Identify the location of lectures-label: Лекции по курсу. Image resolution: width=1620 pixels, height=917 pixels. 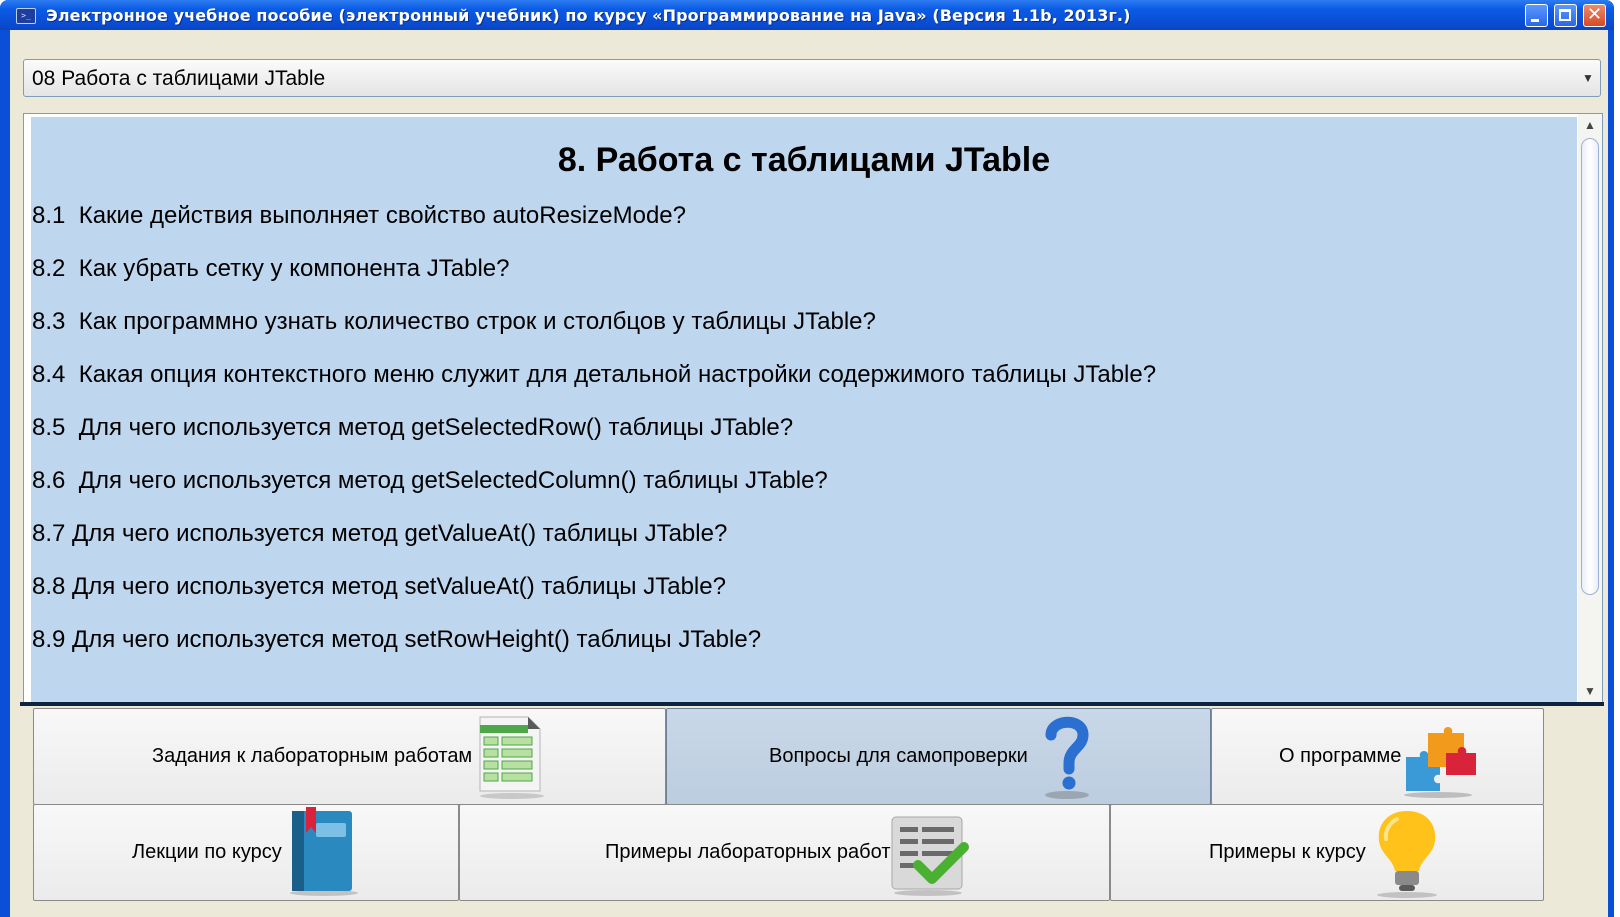
(207, 852).